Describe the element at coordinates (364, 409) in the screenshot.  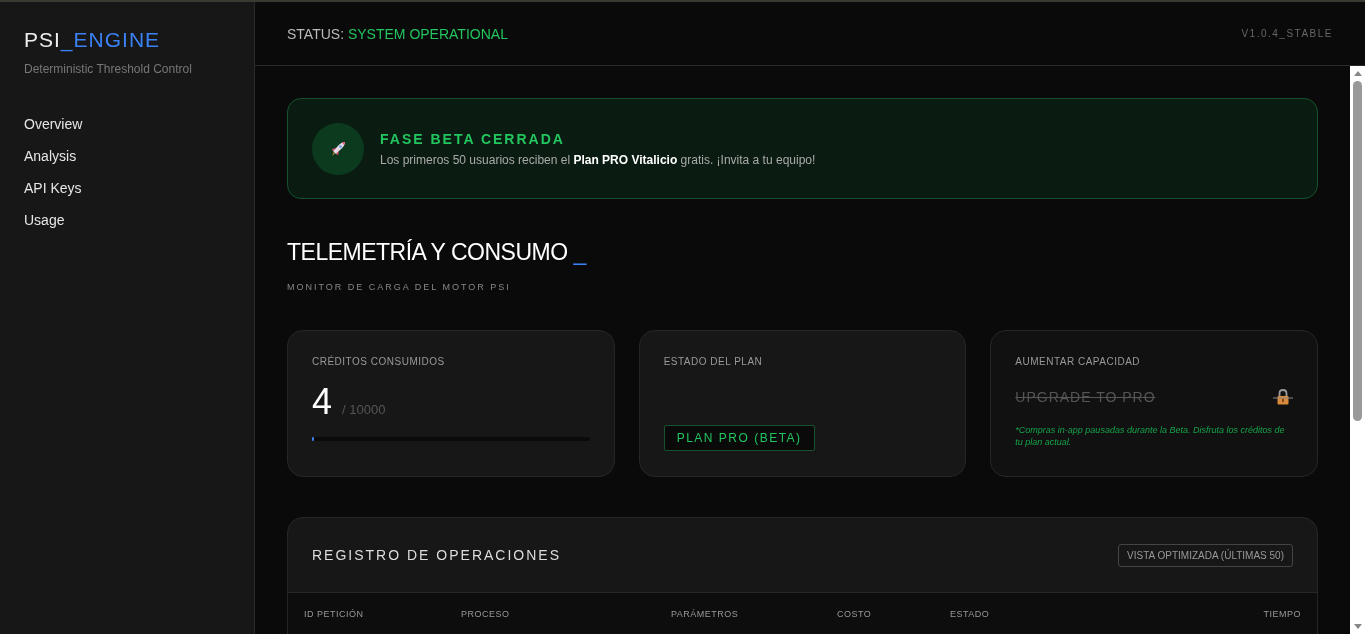
I see `credit-total: / 10000` at that location.